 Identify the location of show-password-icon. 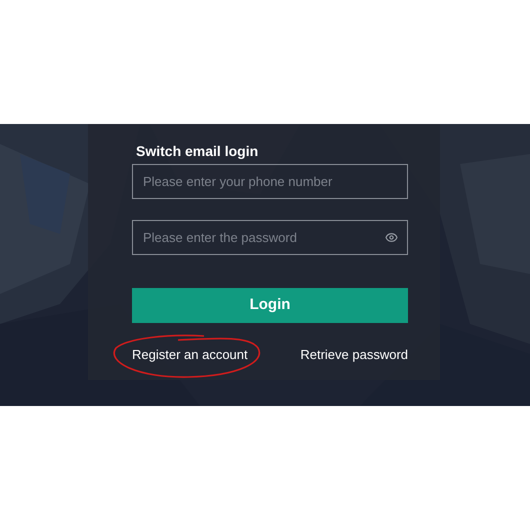
(391, 237).